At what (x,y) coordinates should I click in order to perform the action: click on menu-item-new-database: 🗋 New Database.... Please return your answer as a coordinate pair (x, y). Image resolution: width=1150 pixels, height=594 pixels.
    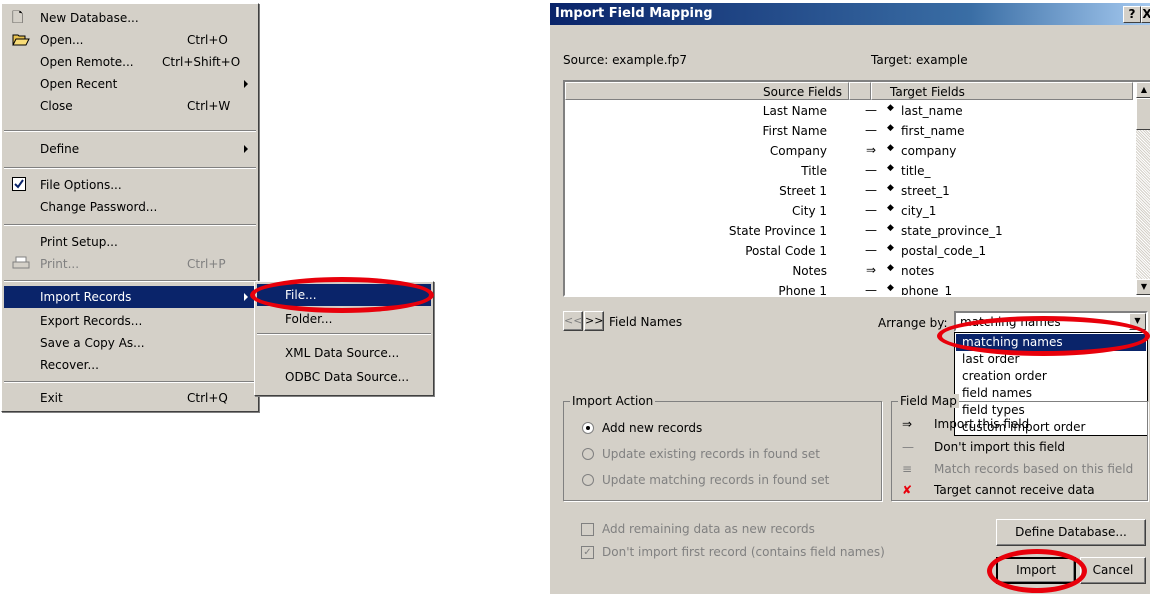
    Looking at the image, I should click on (130, 18).